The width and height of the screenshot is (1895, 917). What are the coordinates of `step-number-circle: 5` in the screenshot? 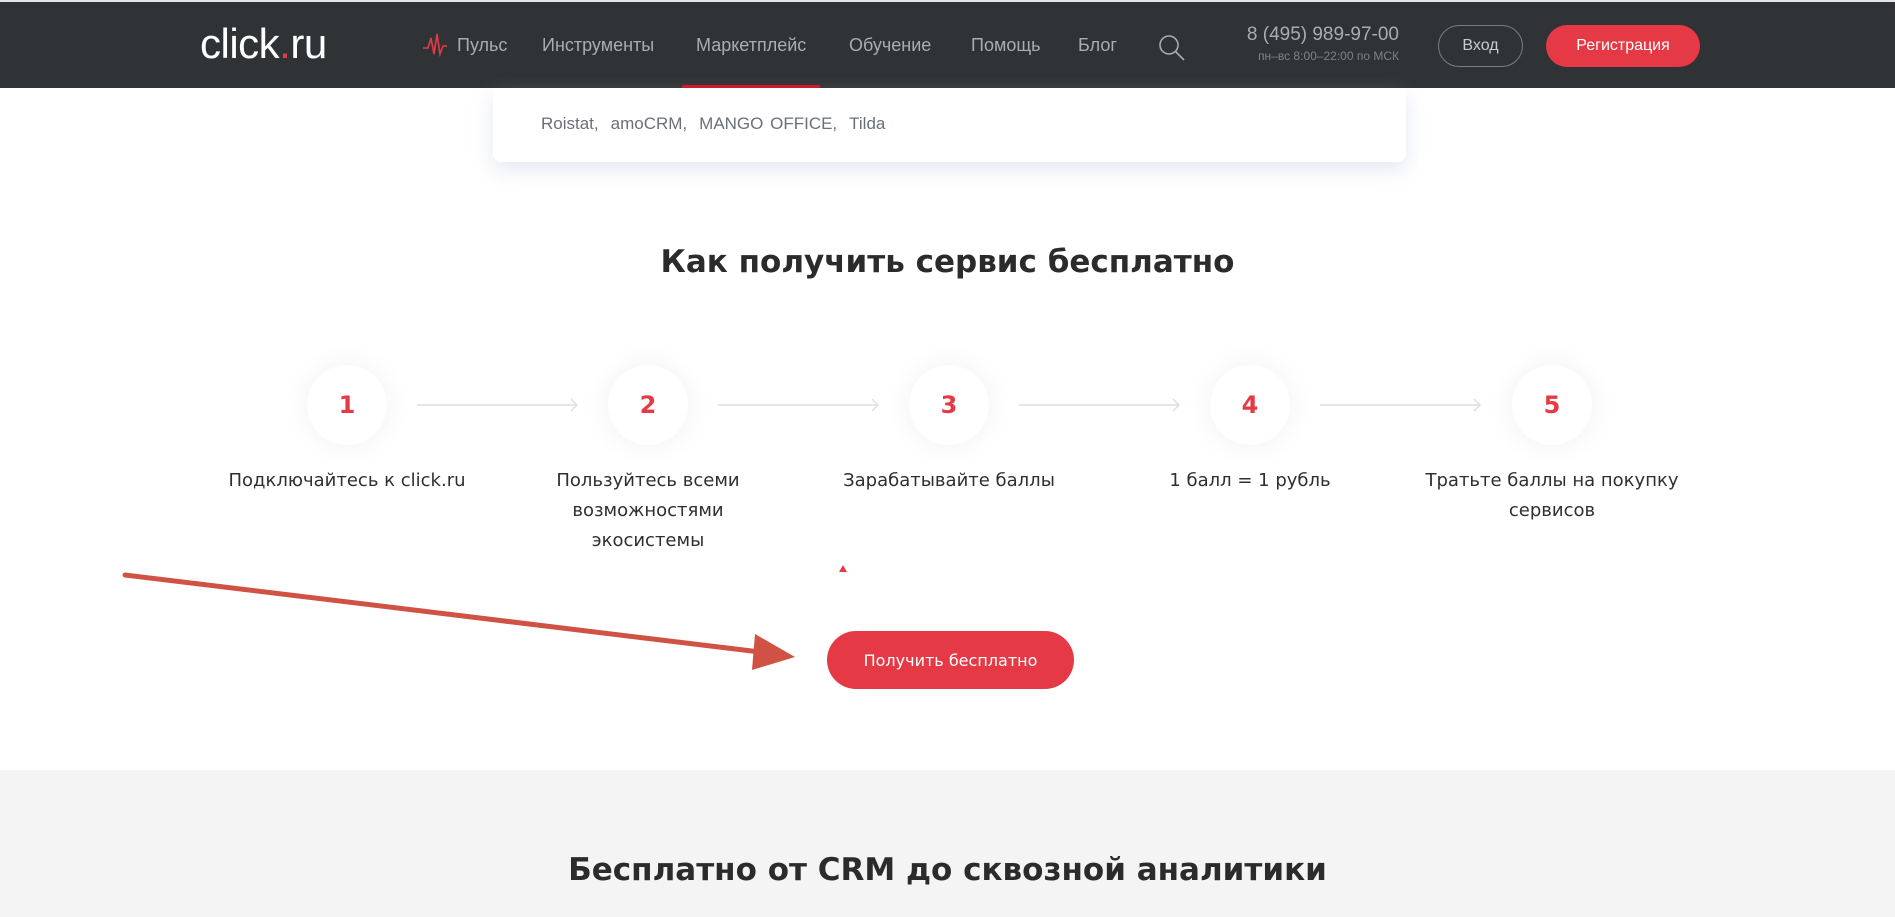 It's located at (1552, 405).